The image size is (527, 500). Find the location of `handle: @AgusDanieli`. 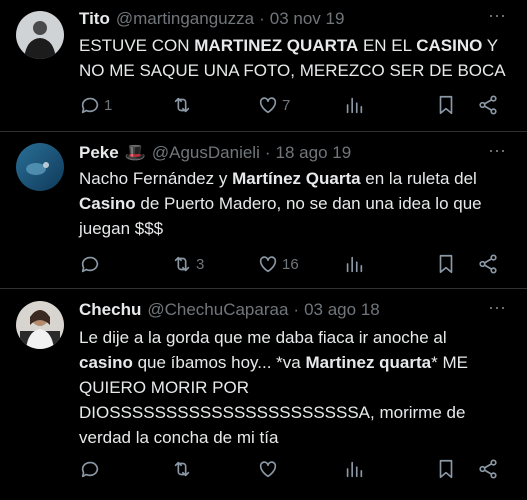

handle: @AgusDanieli is located at coordinates (206, 153).